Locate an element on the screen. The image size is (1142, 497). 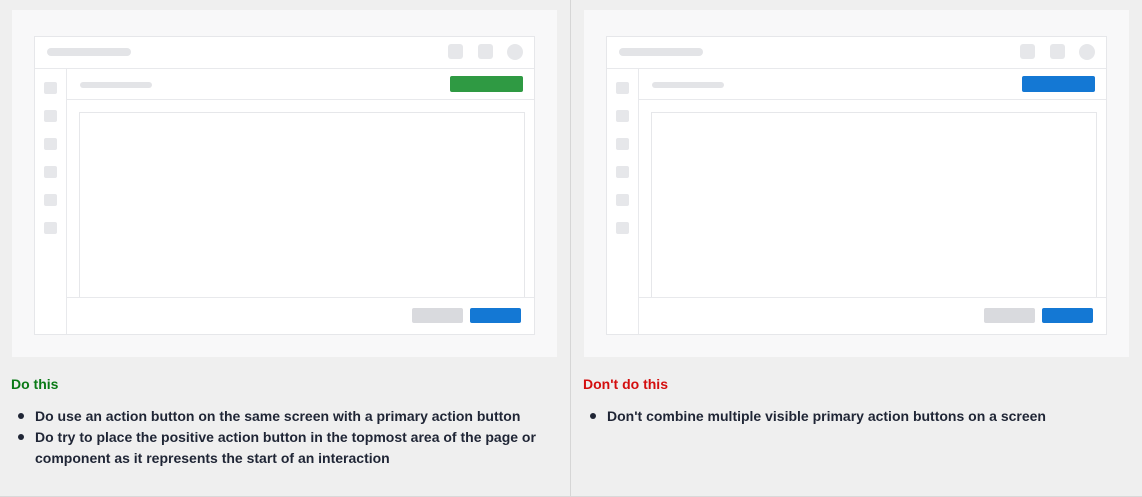
do-heading: Do this is located at coordinates (35, 384).